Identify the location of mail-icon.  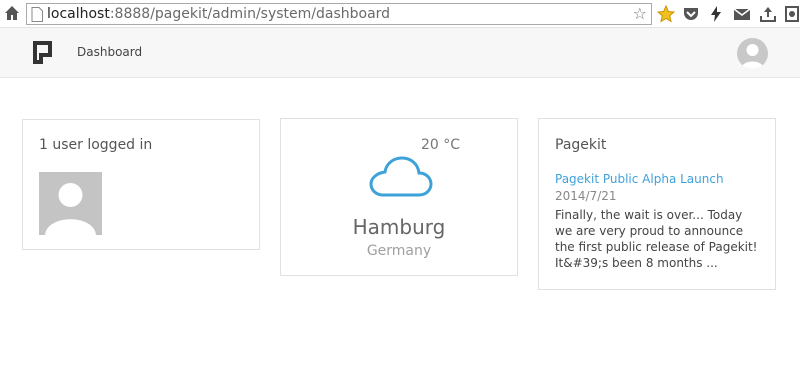
(742, 14).